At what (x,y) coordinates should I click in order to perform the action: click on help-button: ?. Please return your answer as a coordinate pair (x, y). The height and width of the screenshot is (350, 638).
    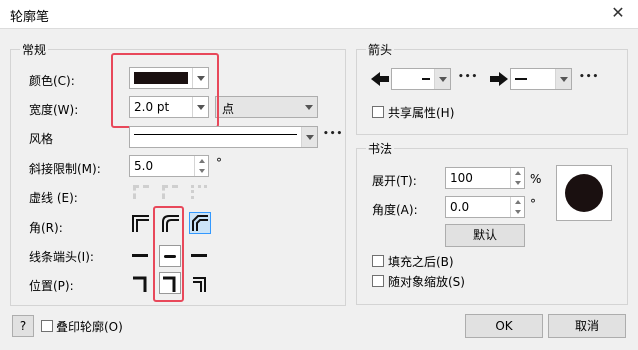
    Looking at the image, I should click on (23, 326).